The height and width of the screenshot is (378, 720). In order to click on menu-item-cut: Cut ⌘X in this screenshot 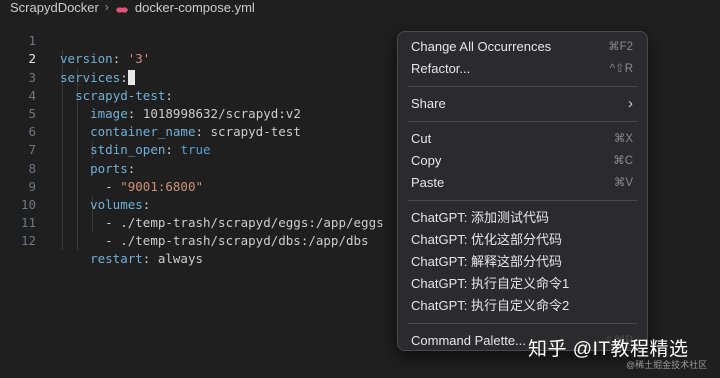, I will do `click(522, 139)`.